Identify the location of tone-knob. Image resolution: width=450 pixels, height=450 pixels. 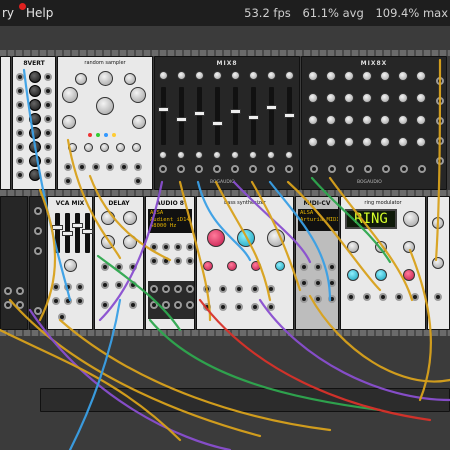
(108, 242).